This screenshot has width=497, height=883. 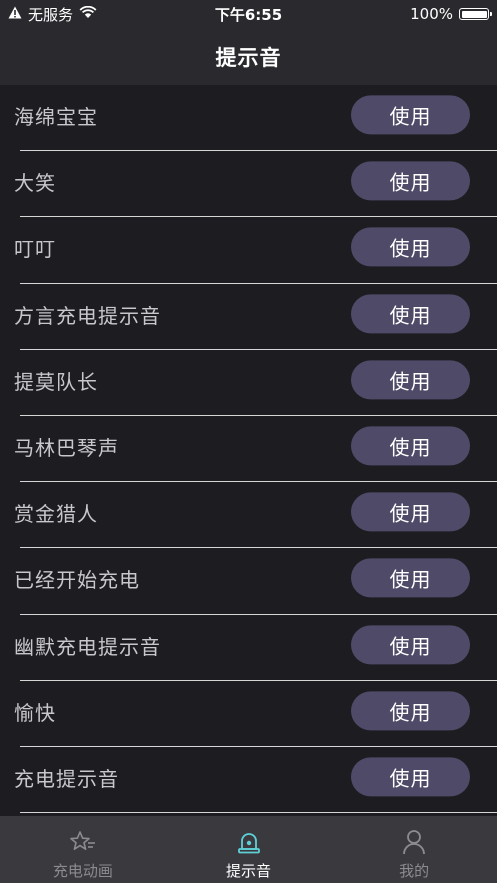 I want to click on sound-name: 提莫队长, so click(x=56, y=382).